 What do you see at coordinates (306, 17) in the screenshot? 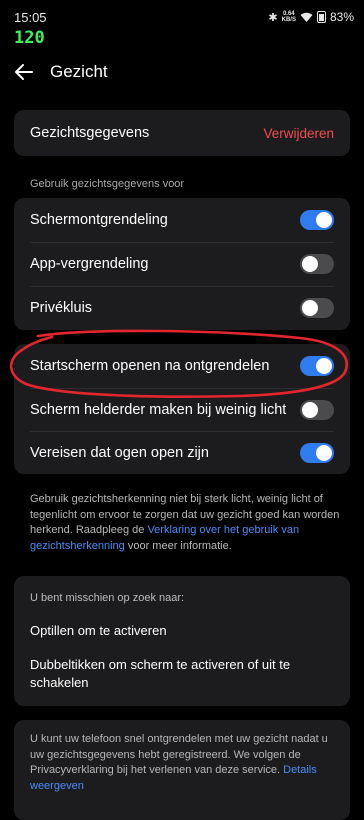
I see `wifi-icon` at bounding box center [306, 17].